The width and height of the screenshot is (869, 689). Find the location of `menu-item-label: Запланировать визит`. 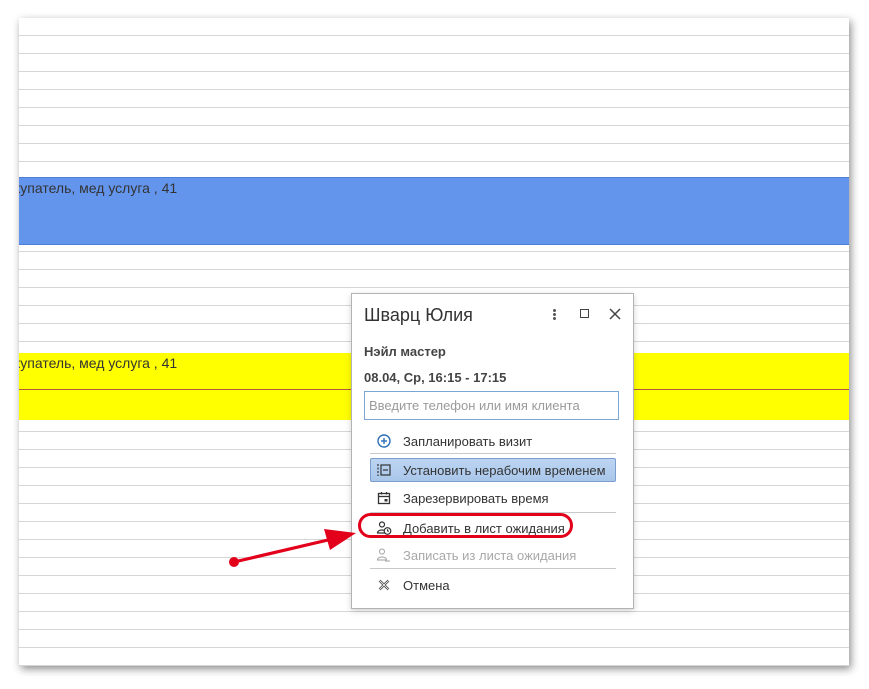

menu-item-label: Запланировать визит is located at coordinates (468, 441).